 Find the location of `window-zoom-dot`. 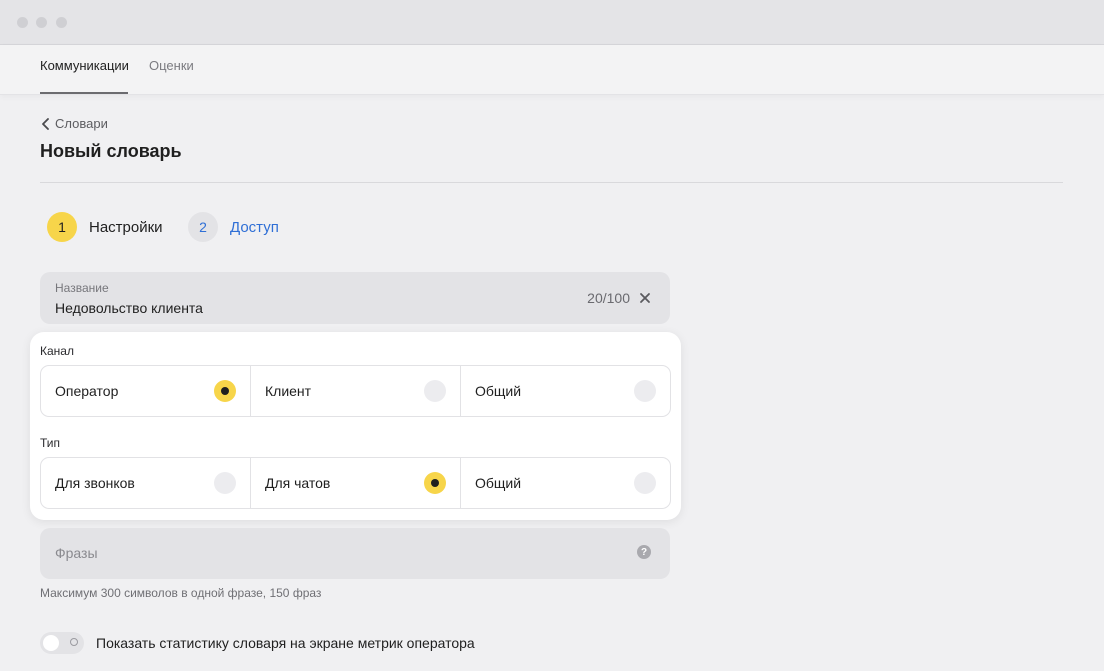

window-zoom-dot is located at coordinates (61, 22).